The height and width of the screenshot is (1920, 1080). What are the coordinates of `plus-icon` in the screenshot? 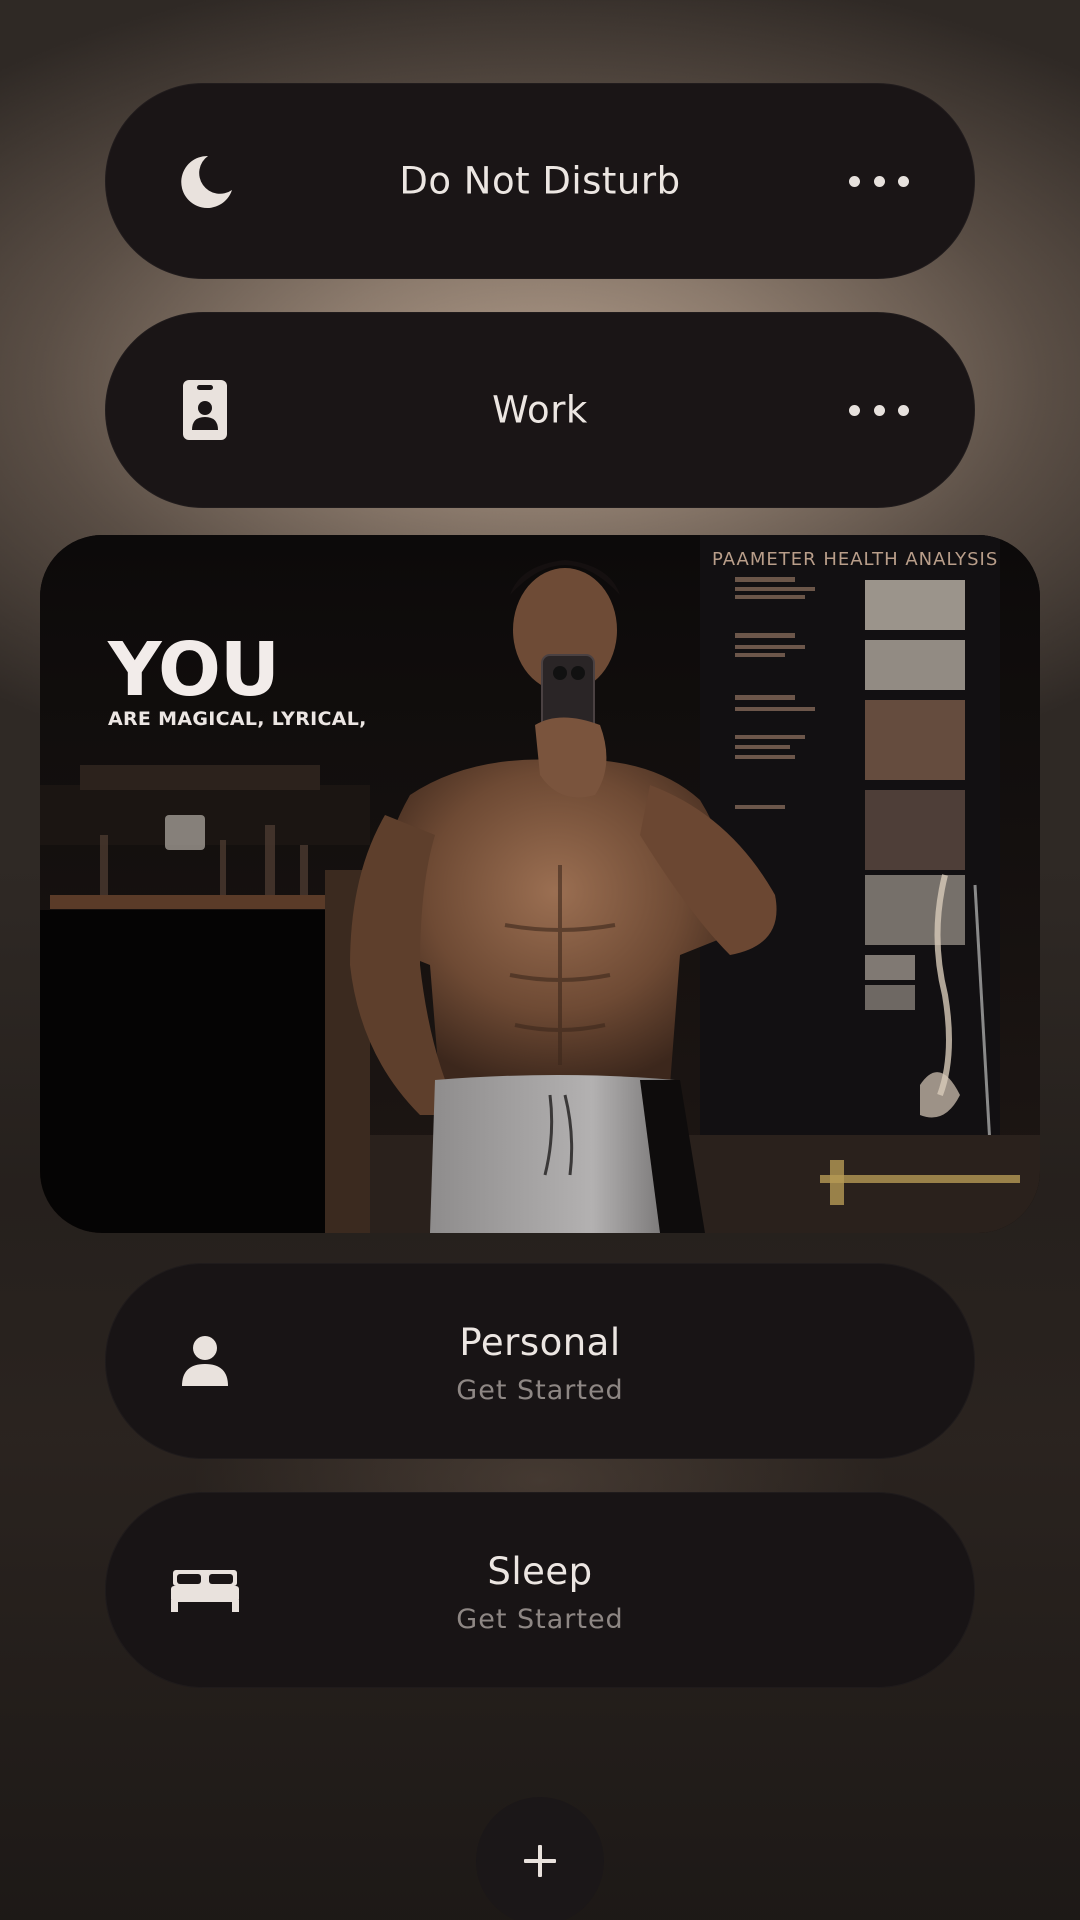 It's located at (540, 1861).